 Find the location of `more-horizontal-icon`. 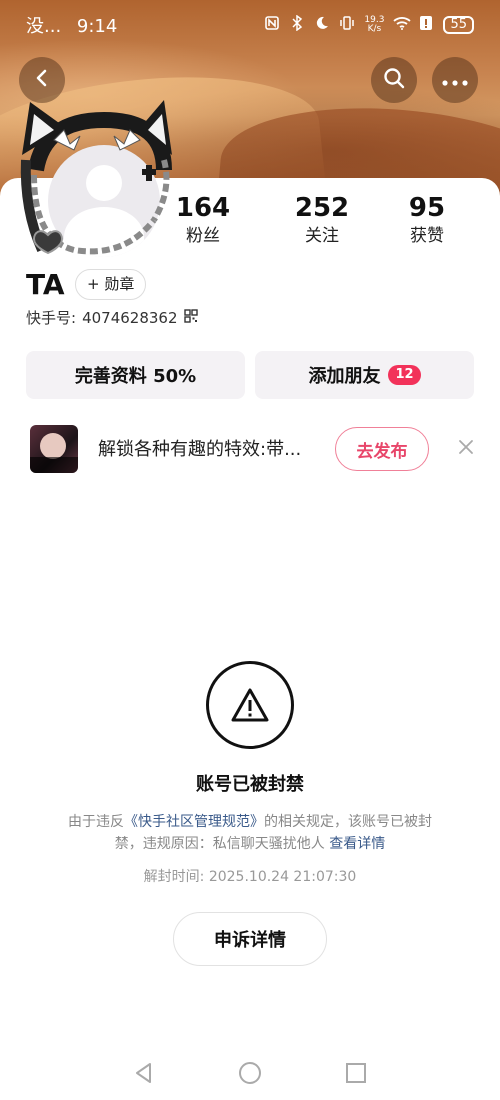

more-horizontal-icon is located at coordinates (455, 80).